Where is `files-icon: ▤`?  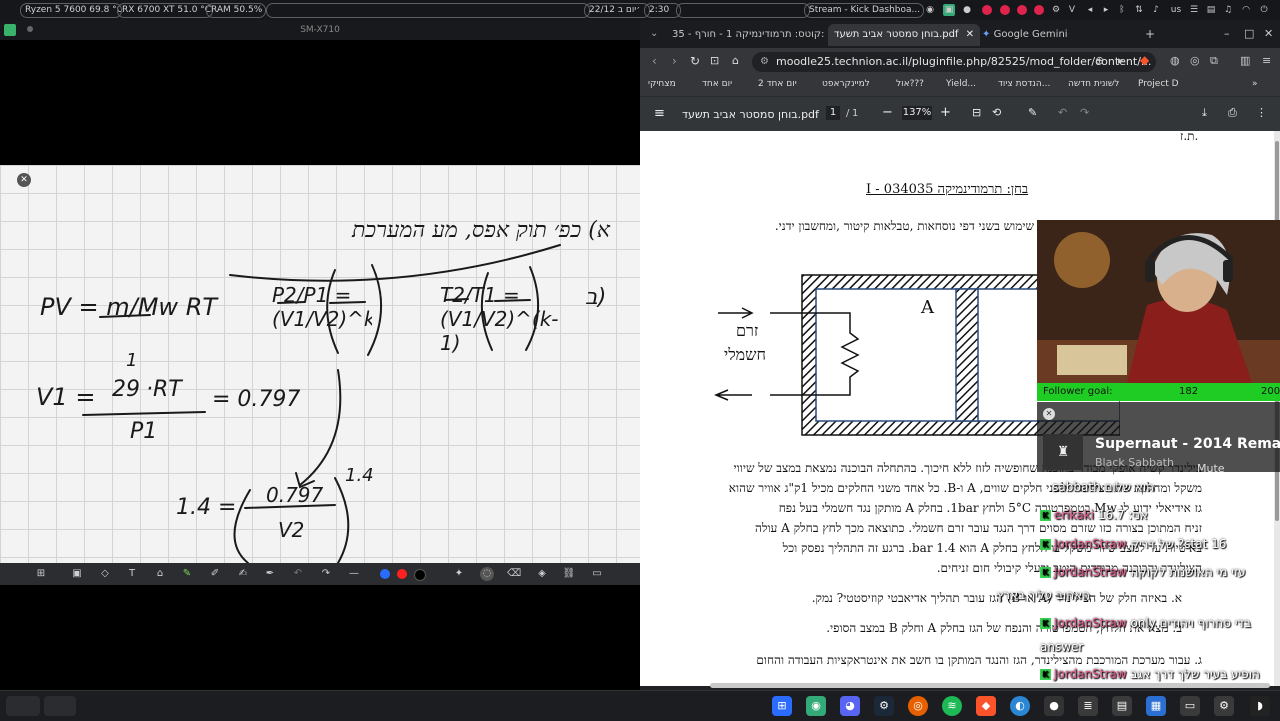 files-icon: ▤ is located at coordinates (1122, 706).